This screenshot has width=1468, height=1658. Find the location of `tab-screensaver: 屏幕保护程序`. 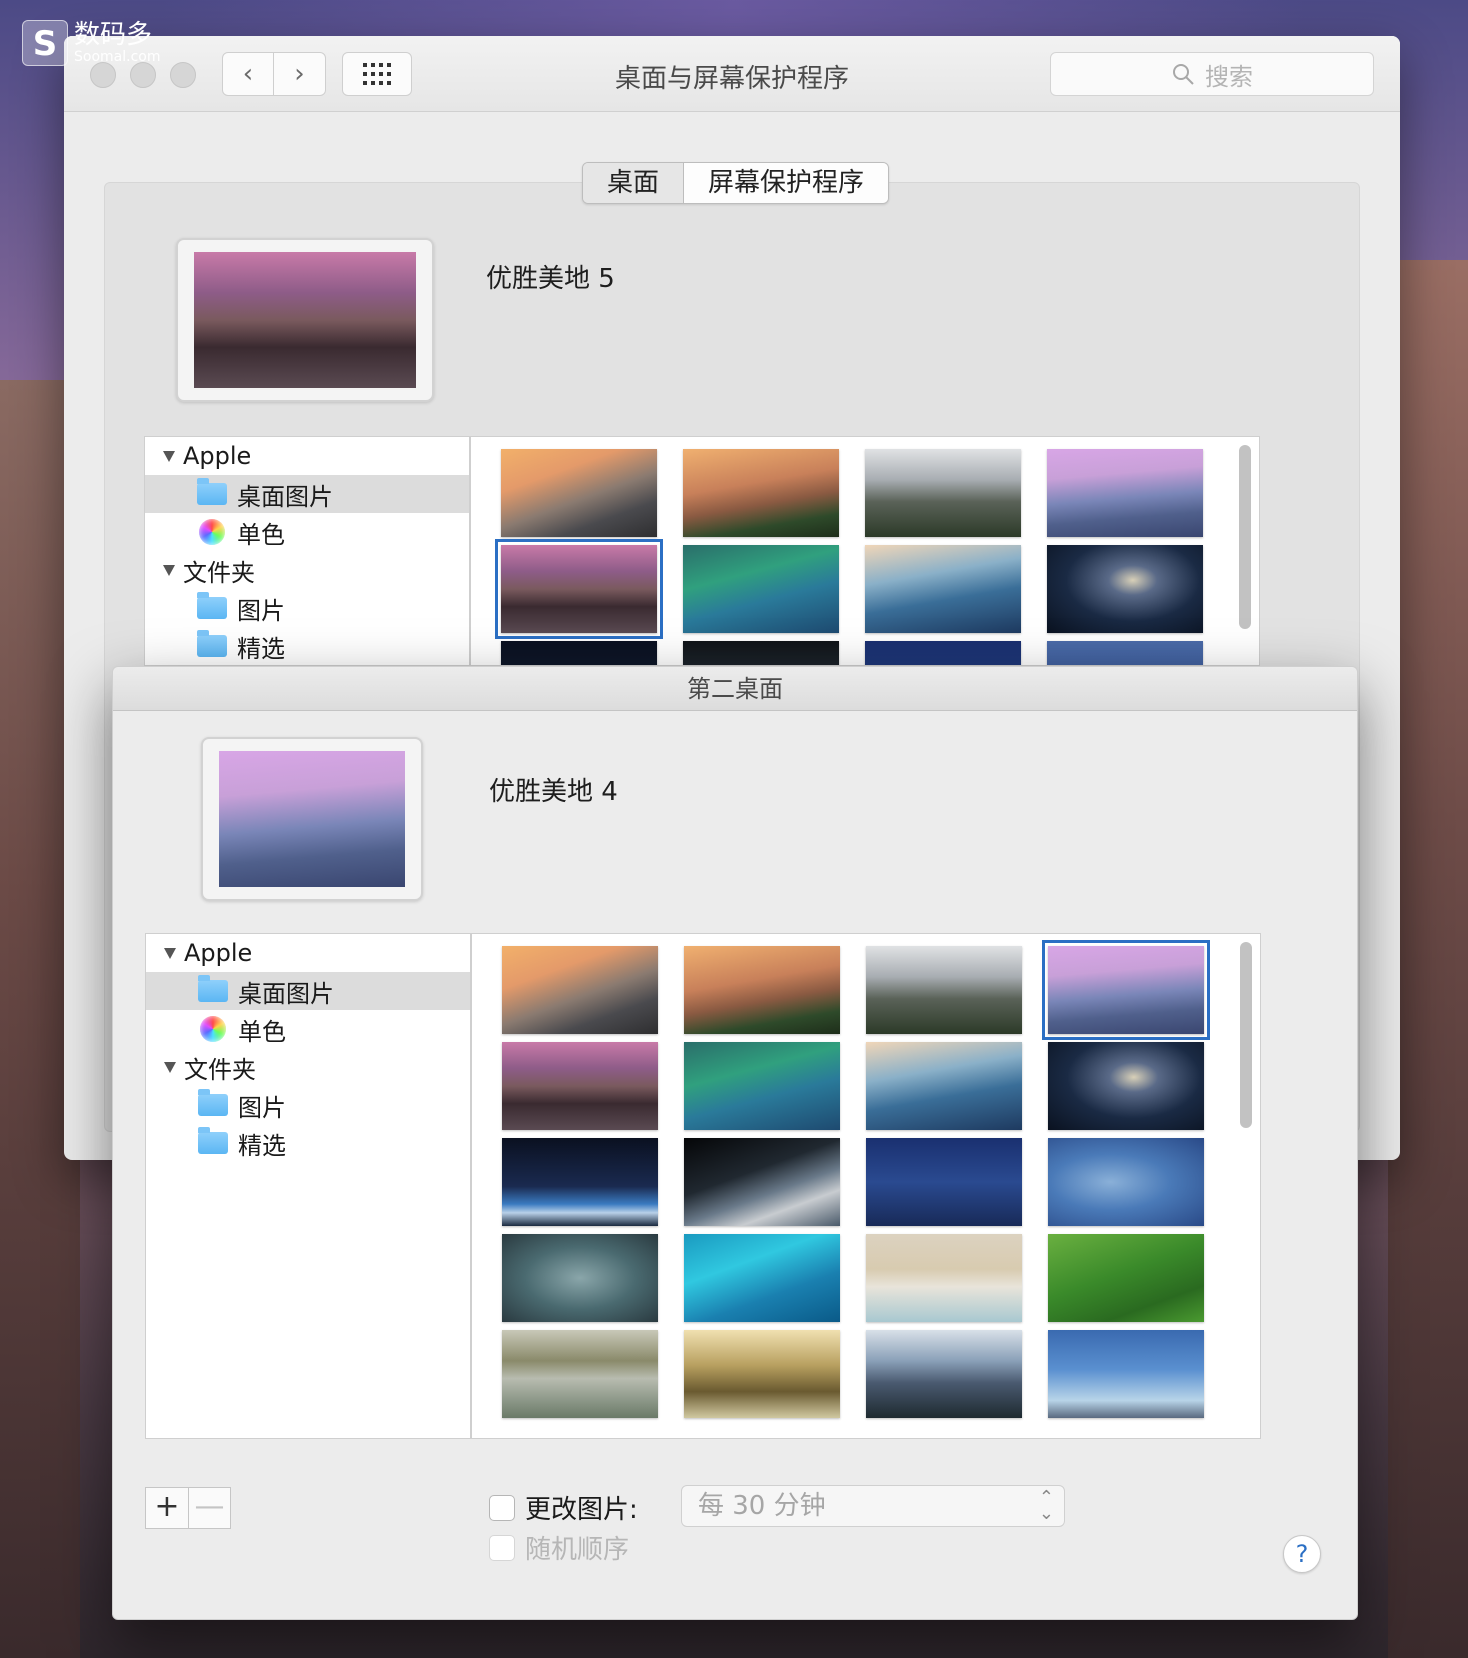

tab-screensaver: 屏幕保护程序 is located at coordinates (786, 183).